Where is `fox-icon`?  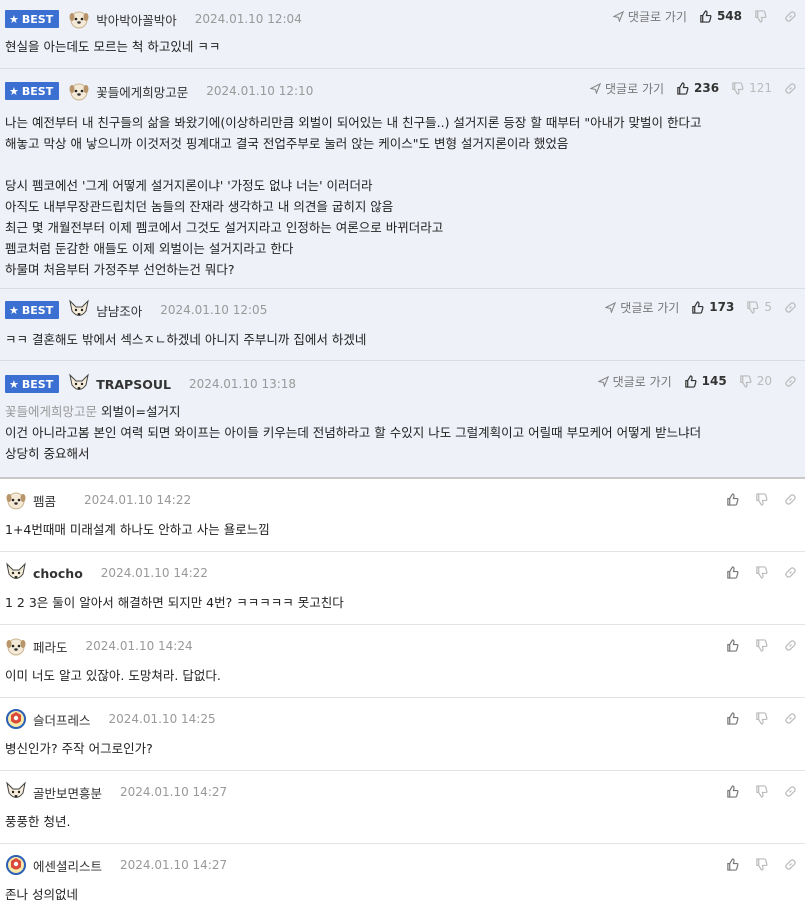
fox-icon is located at coordinates (16, 789).